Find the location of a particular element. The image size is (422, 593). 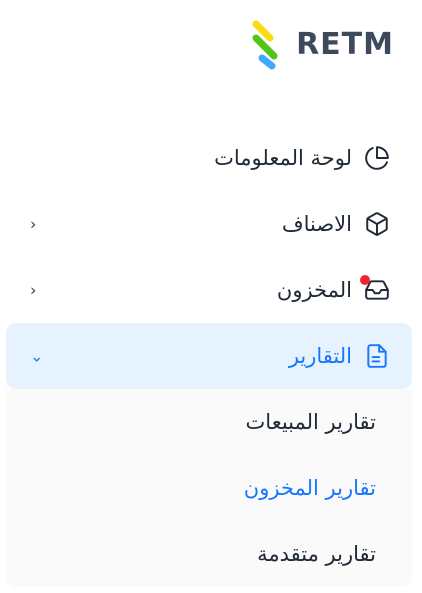

menu-item-inventory: المخزون ‹ is located at coordinates (209, 290).